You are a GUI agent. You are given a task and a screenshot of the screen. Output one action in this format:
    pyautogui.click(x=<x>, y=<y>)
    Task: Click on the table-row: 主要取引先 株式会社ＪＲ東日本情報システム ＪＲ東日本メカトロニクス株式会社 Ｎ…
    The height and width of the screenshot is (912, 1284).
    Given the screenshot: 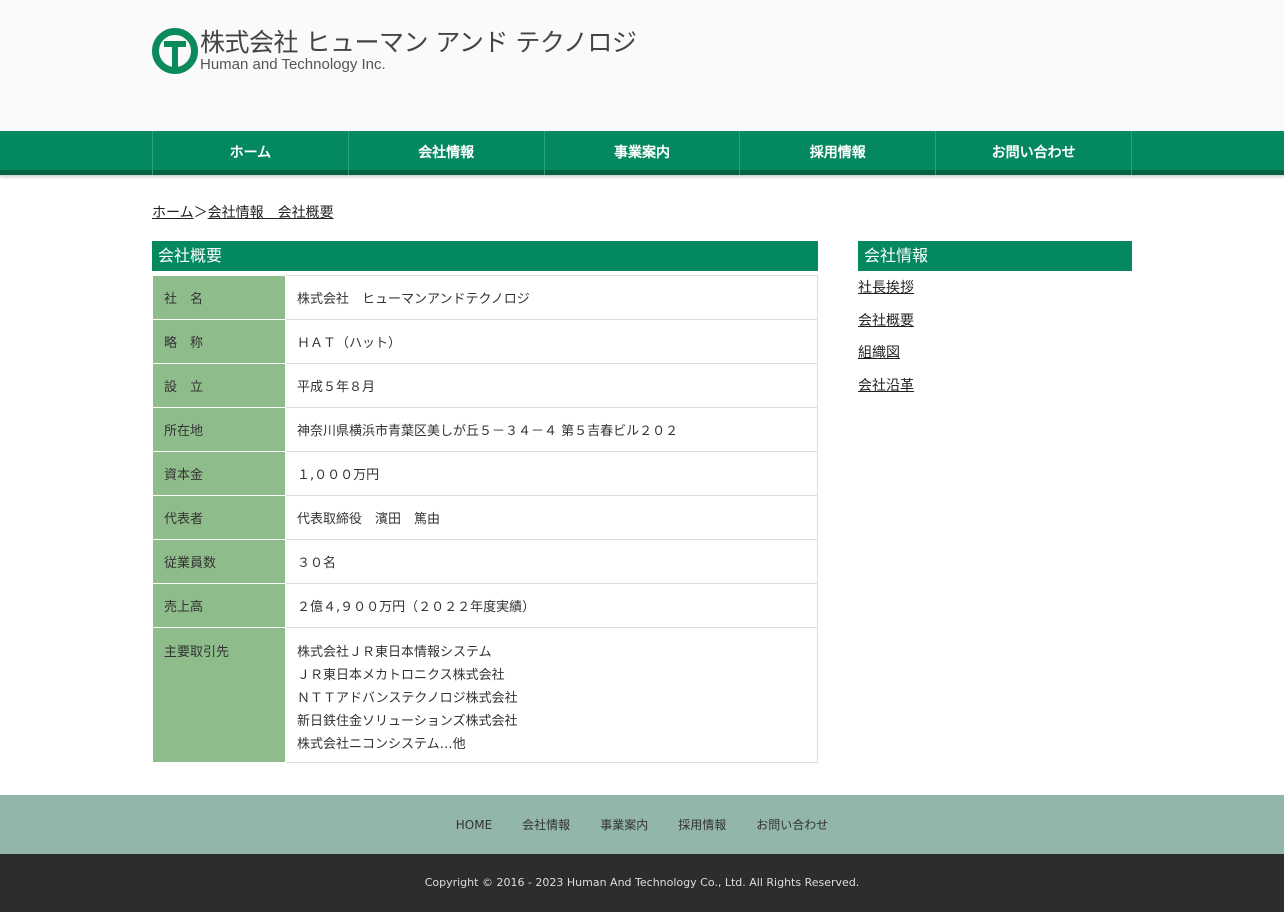 What is the action you would take?
    pyautogui.click(x=485, y=695)
    